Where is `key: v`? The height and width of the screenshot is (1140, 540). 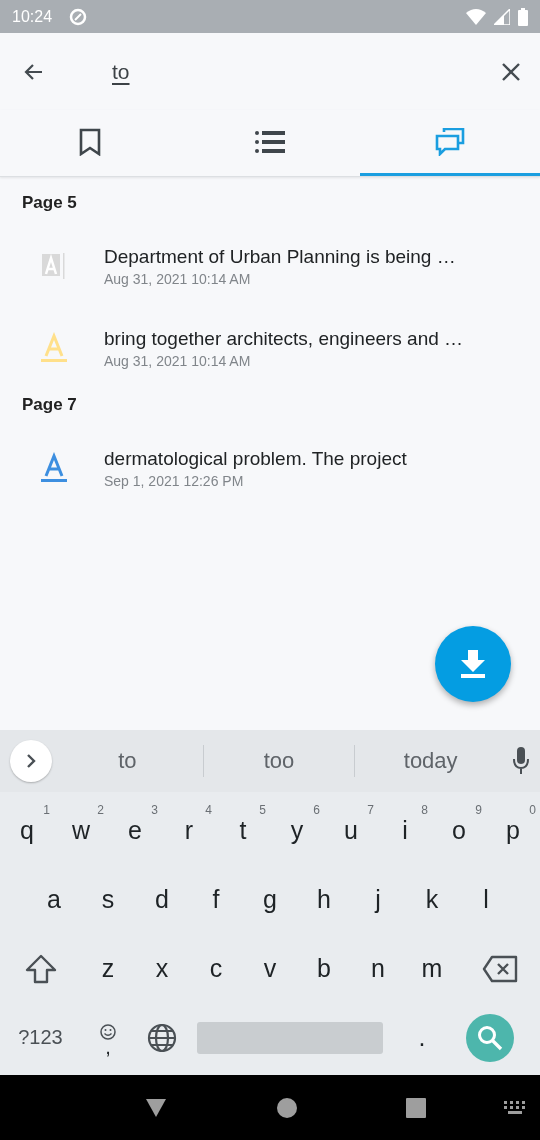
key: v is located at coordinates (270, 968).